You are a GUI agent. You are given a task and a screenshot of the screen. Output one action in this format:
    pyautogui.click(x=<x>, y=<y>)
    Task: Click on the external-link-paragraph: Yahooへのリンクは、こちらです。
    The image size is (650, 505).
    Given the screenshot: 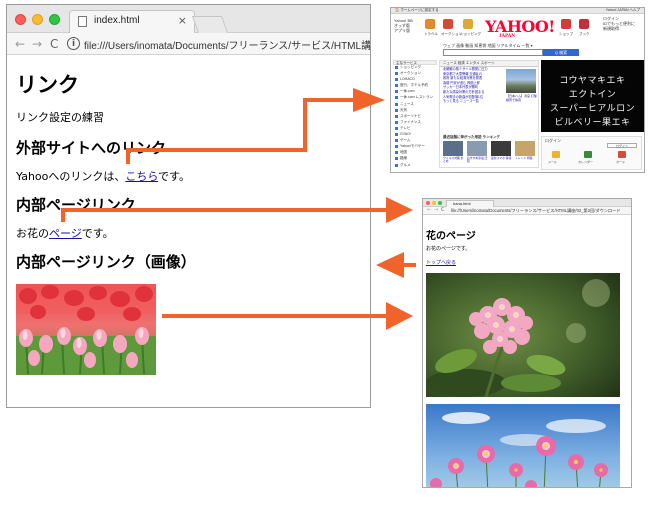 What is the action you would take?
    pyautogui.click(x=103, y=176)
    